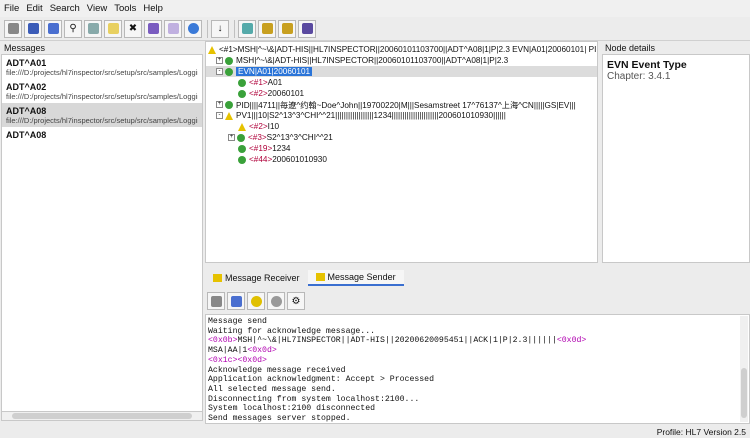 This screenshot has width=750, height=438. Describe the element at coordinates (237, 360) in the screenshot. I see `console-line: <0x1c><0x0d>` at that location.